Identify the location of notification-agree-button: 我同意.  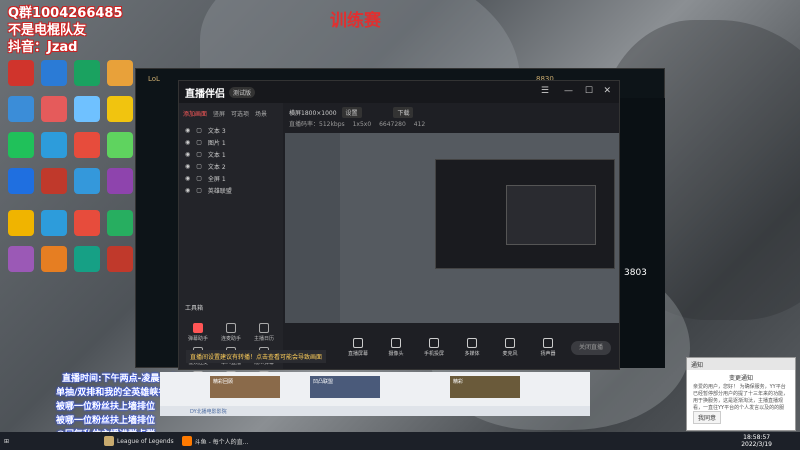
(707, 417).